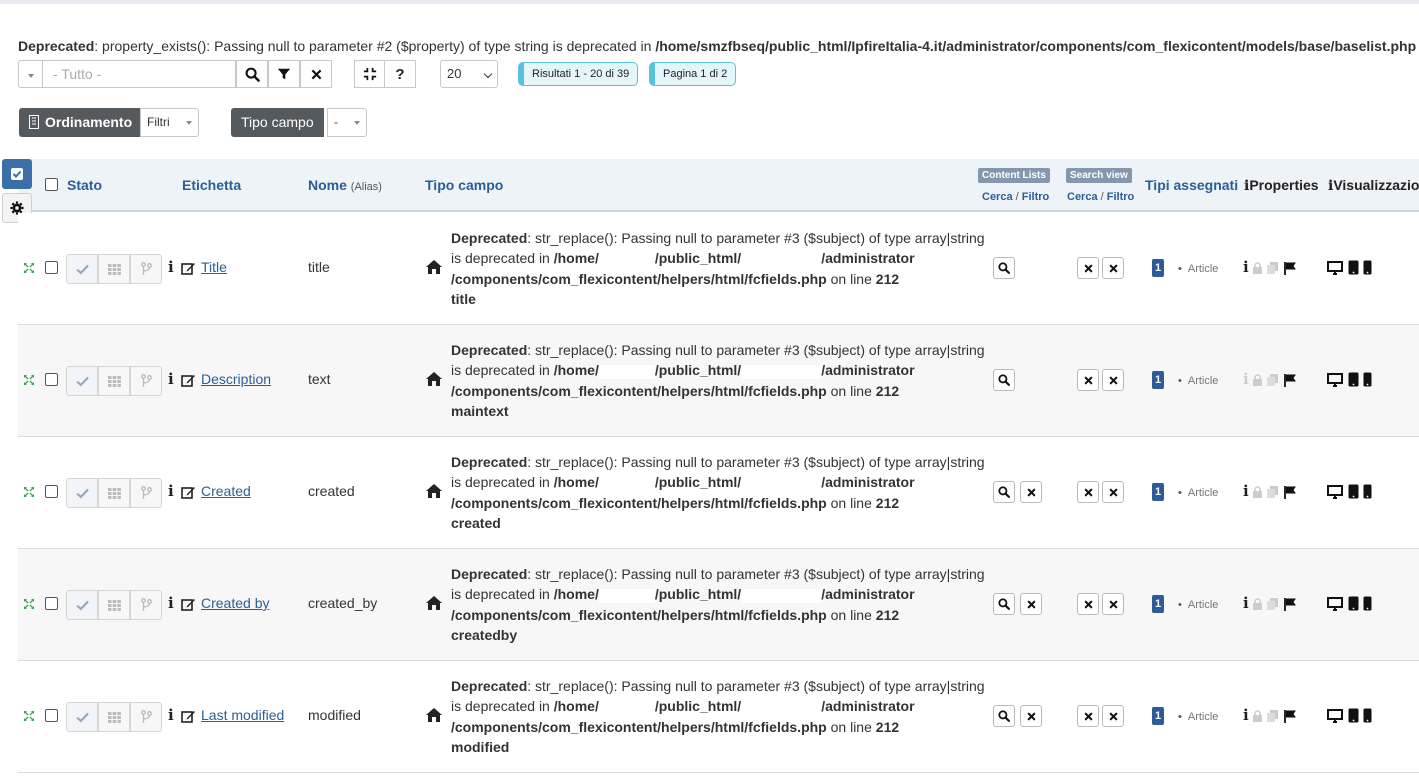 The height and width of the screenshot is (779, 1419). I want to click on search-button, so click(252, 74).